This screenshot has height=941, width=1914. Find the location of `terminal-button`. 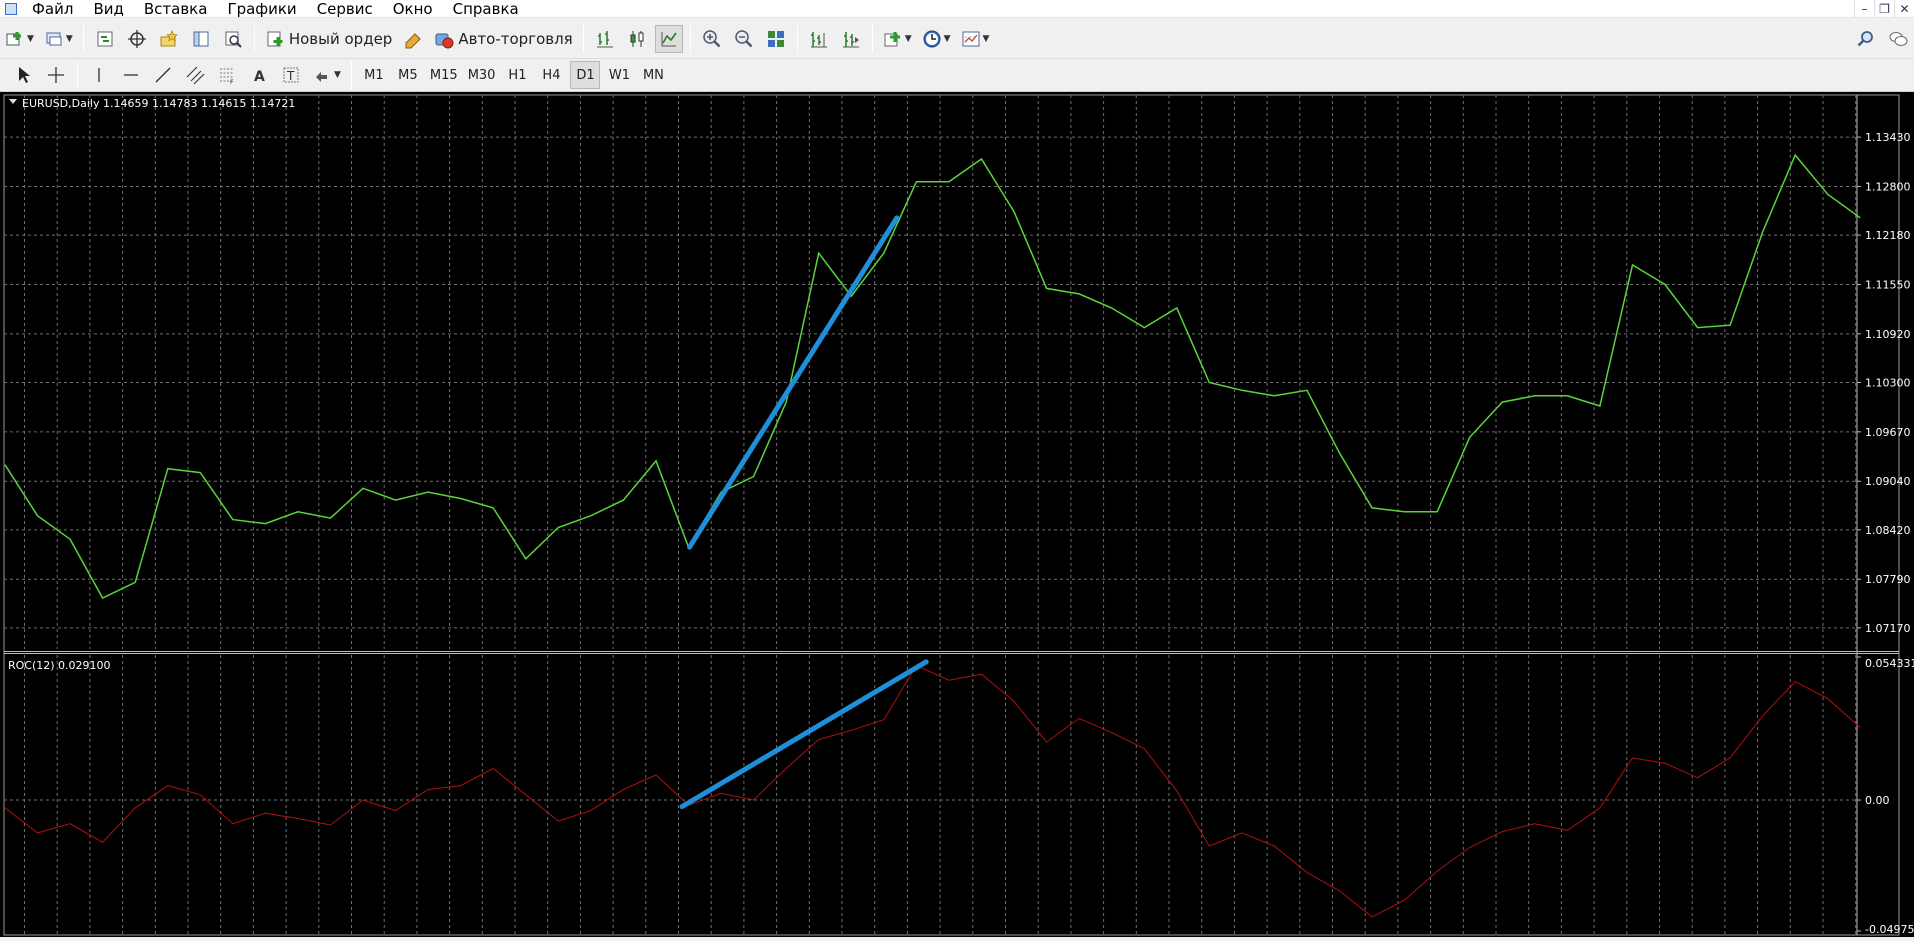

terminal-button is located at coordinates (201, 39).